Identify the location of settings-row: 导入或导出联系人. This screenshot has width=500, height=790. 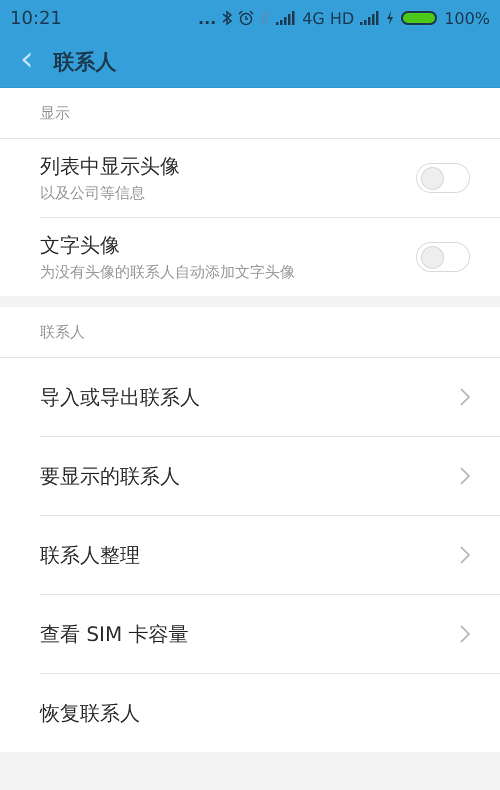
(270, 397).